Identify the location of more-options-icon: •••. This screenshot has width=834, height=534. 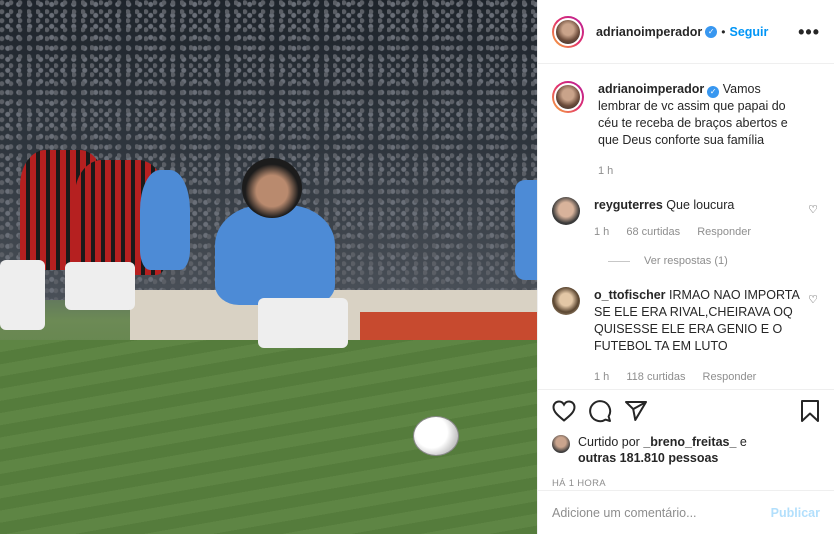
(809, 32).